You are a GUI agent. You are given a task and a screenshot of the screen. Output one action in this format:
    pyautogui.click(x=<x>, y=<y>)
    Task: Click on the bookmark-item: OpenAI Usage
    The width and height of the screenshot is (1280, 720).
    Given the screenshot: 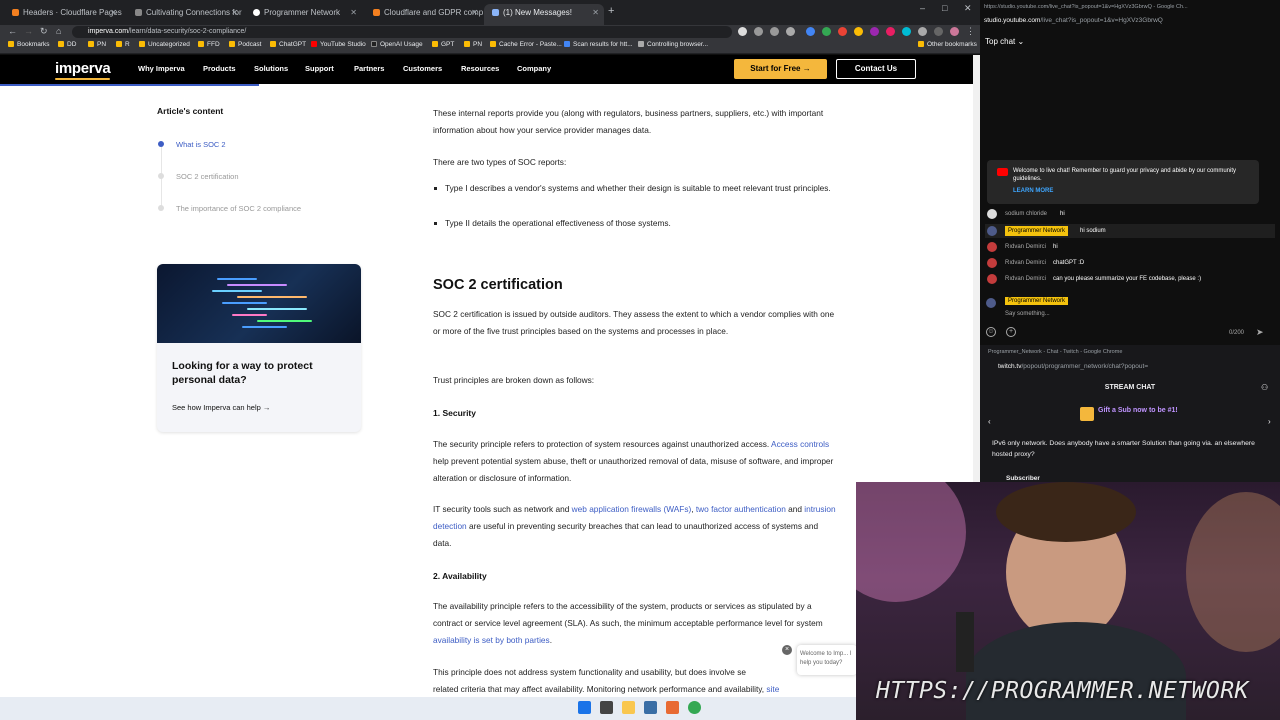 What is the action you would take?
    pyautogui.click(x=397, y=44)
    